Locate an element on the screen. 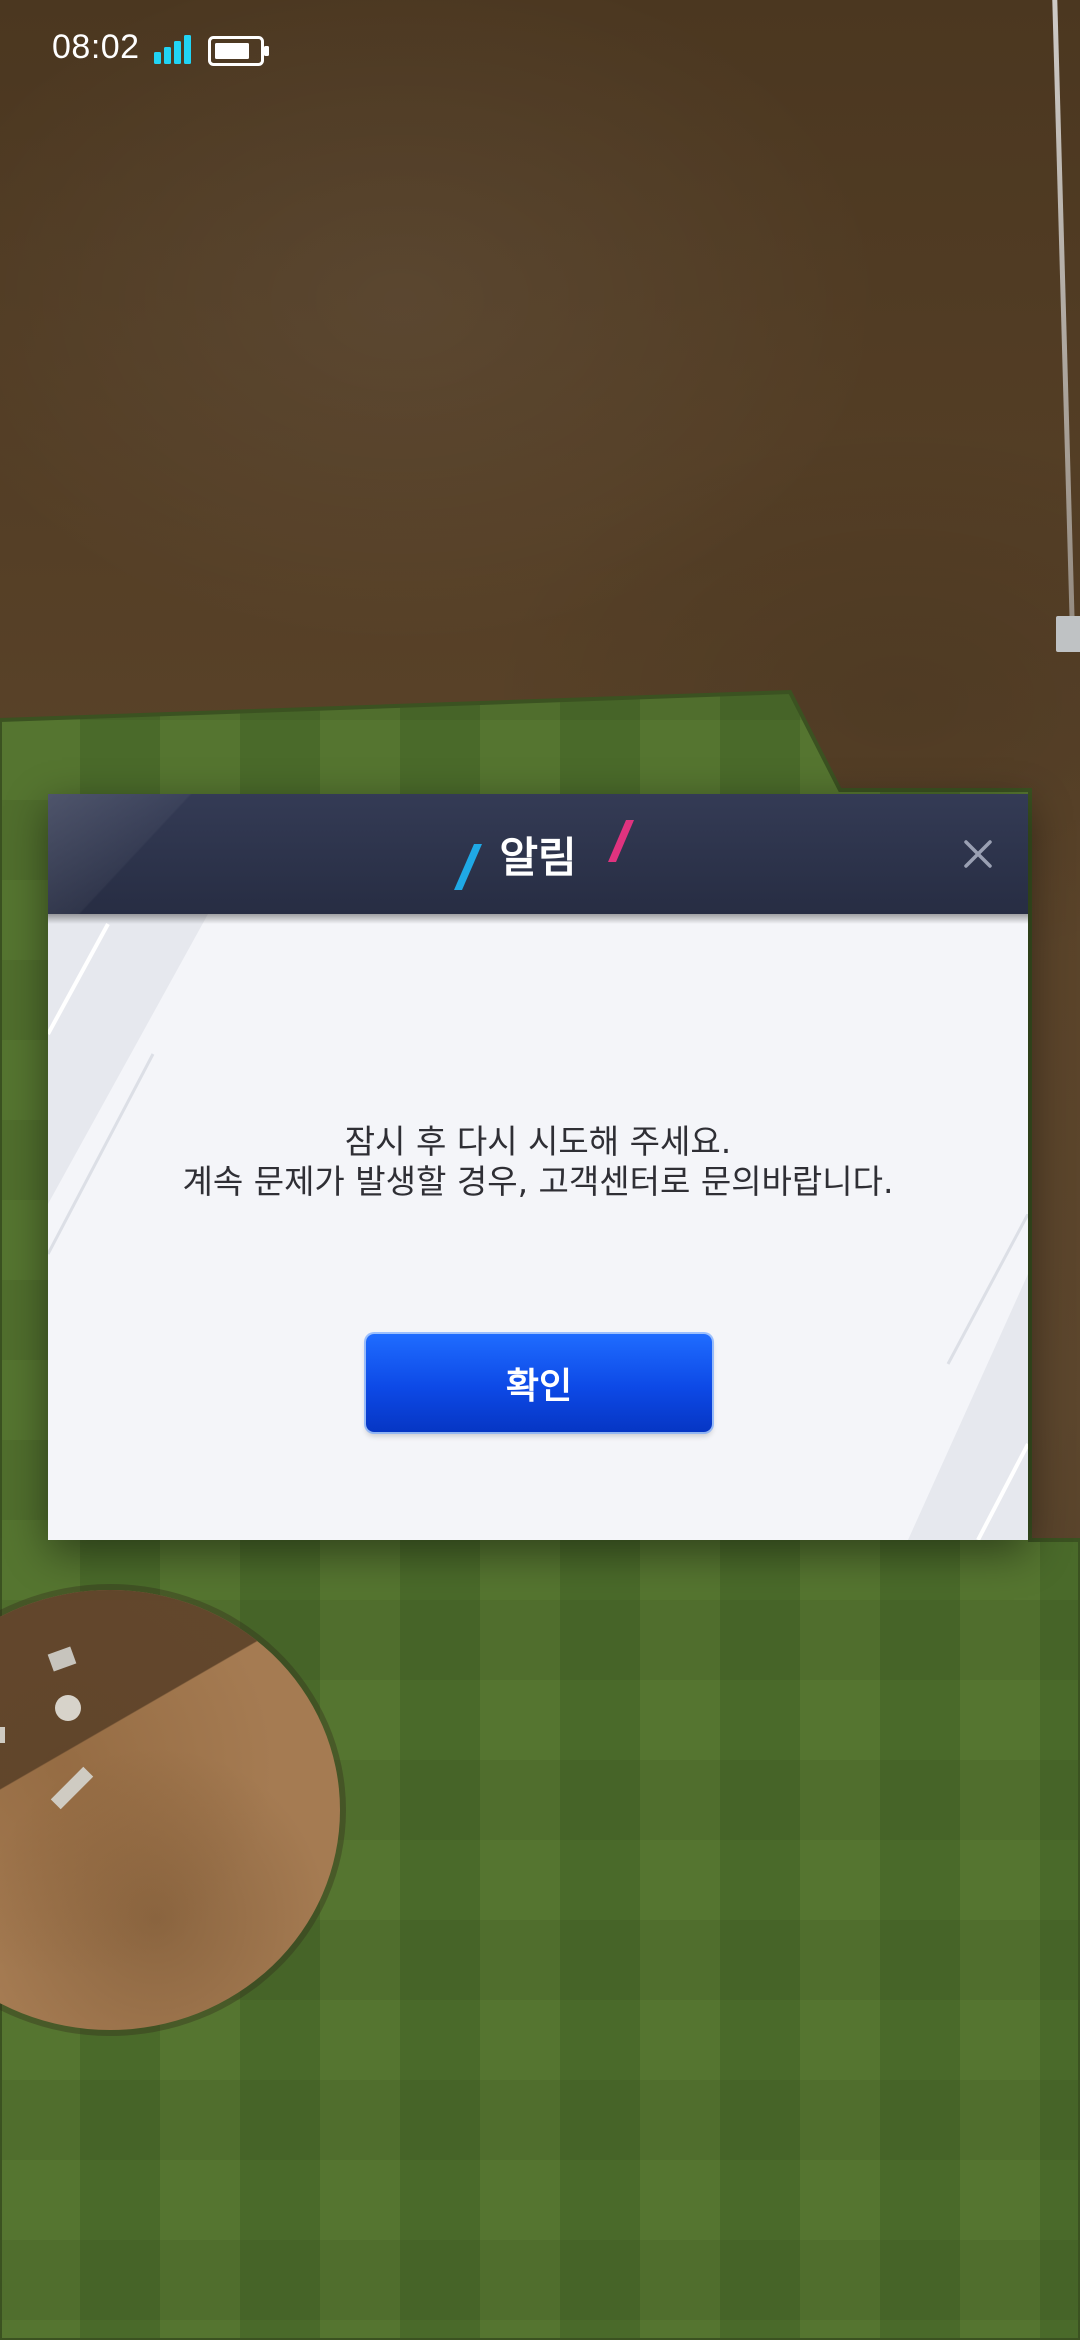 This screenshot has width=1080, height=2340. base-marker is located at coordinates (1068, 634).